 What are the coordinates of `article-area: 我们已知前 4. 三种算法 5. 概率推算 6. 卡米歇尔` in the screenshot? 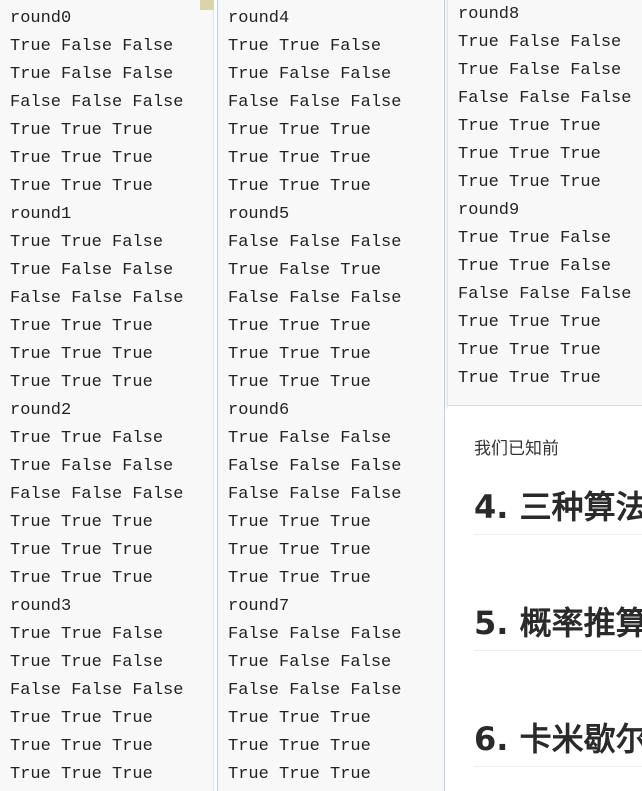 It's located at (545, 598).